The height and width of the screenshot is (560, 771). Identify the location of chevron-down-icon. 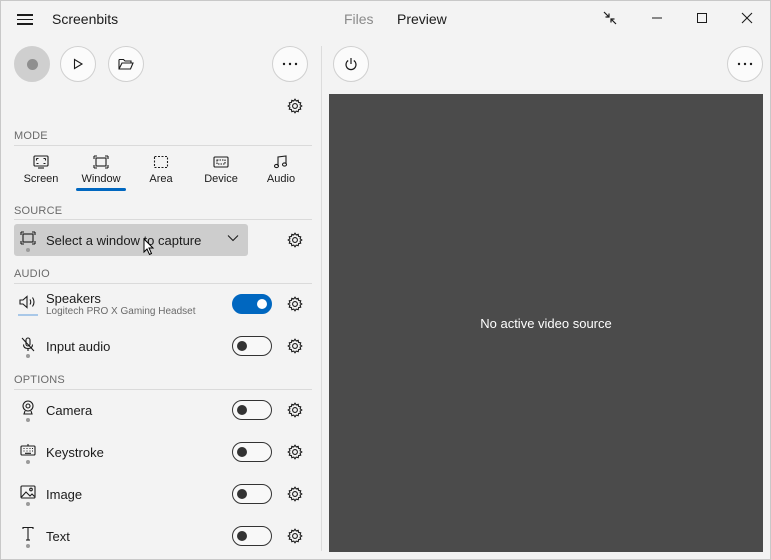
(233, 238).